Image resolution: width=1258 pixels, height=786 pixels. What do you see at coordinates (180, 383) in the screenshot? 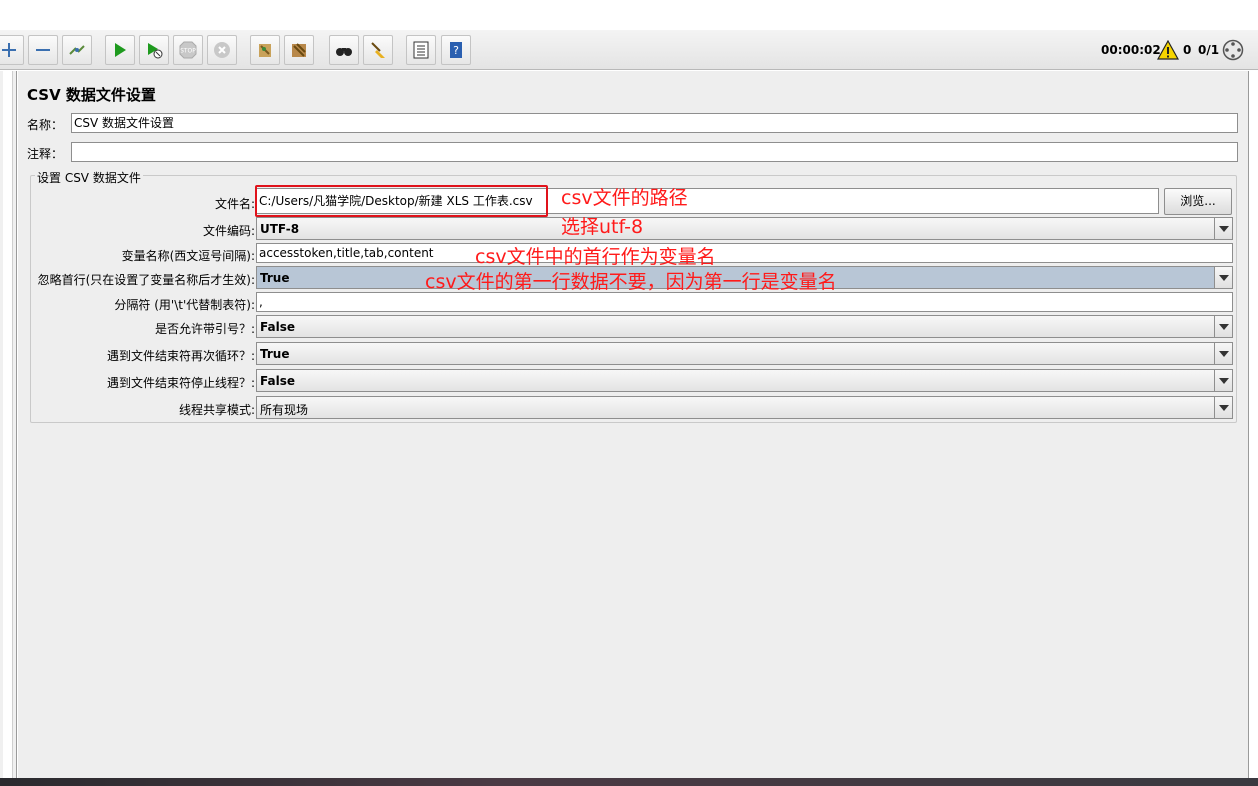
I see `stop-thread-label: 遇到文件结束符停止线程？:` at bounding box center [180, 383].